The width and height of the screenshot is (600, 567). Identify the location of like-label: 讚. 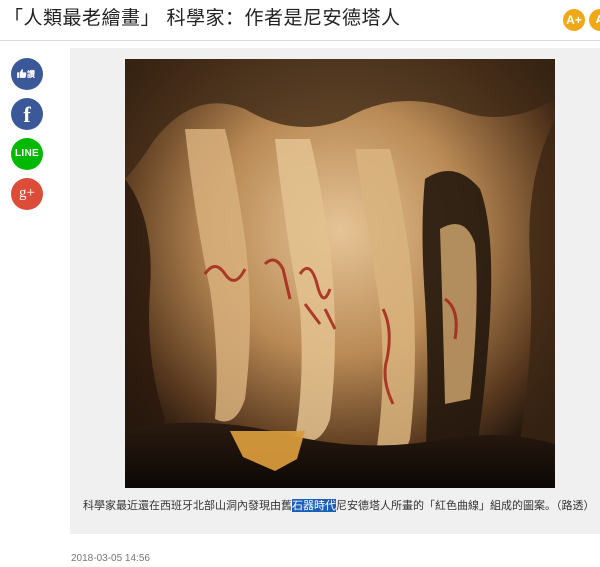
(31, 74).